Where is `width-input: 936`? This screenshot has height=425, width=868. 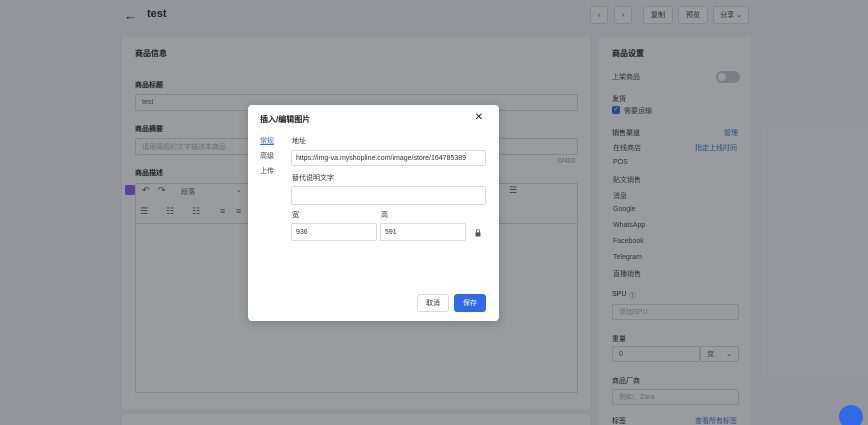
width-input: 936 is located at coordinates (334, 232).